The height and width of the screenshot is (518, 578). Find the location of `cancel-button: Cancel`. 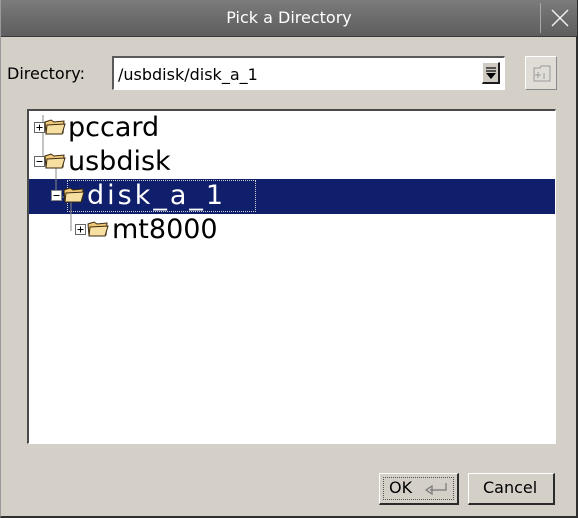

cancel-button: Cancel is located at coordinates (511, 489).